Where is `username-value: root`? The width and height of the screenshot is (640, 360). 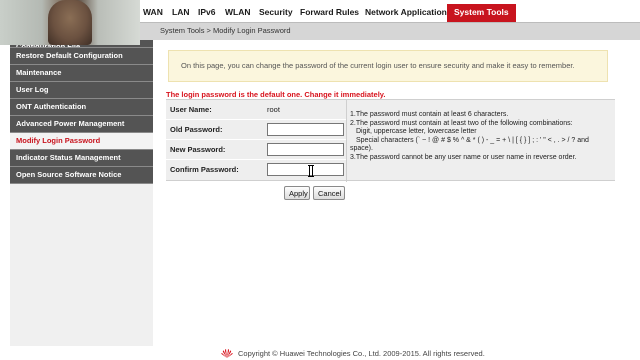 username-value: root is located at coordinates (273, 109).